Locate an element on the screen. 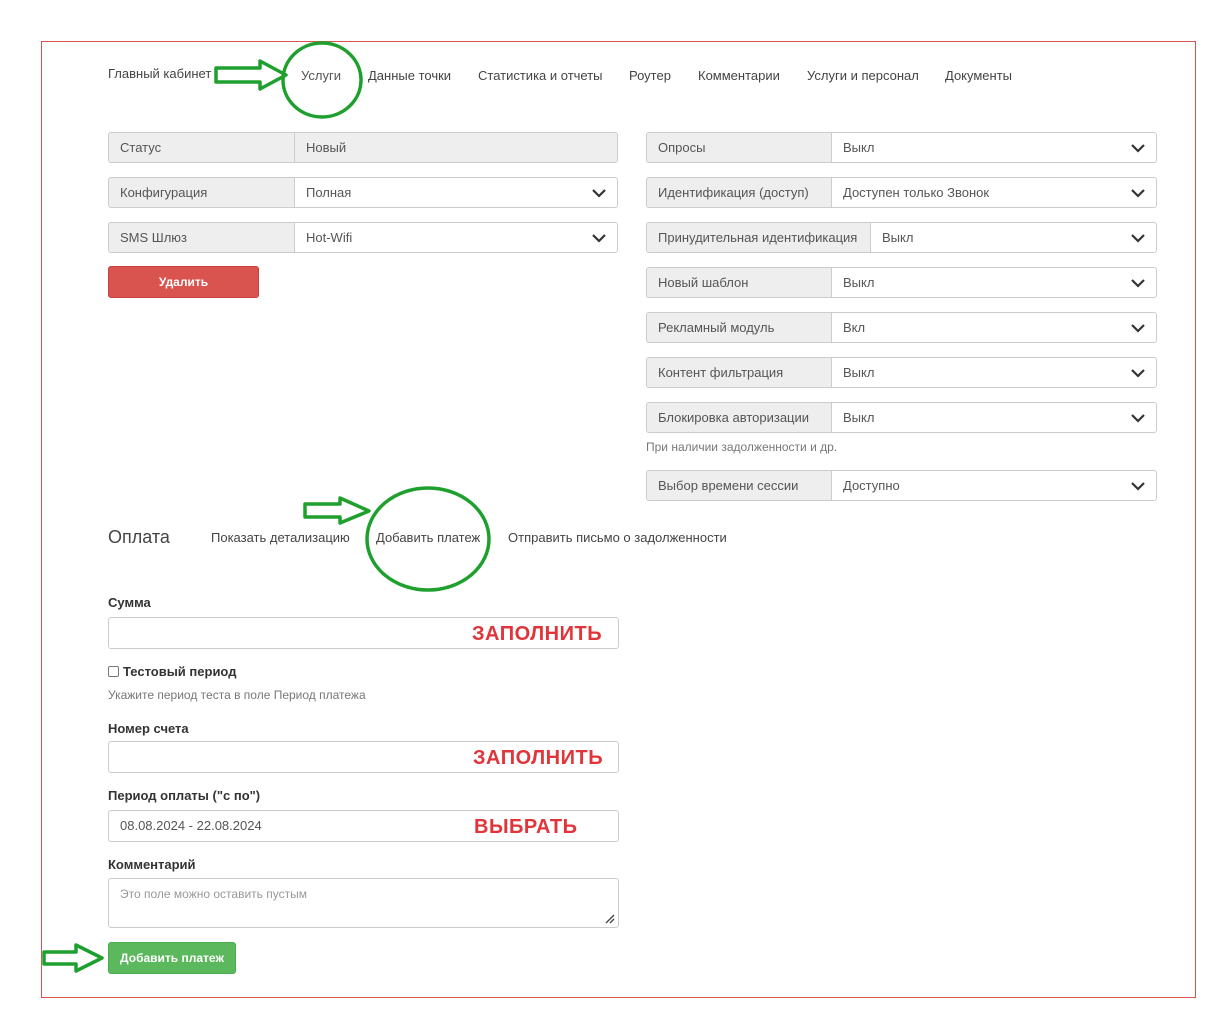 This screenshot has width=1228, height=1034. tab-services: Услуги is located at coordinates (321, 75).